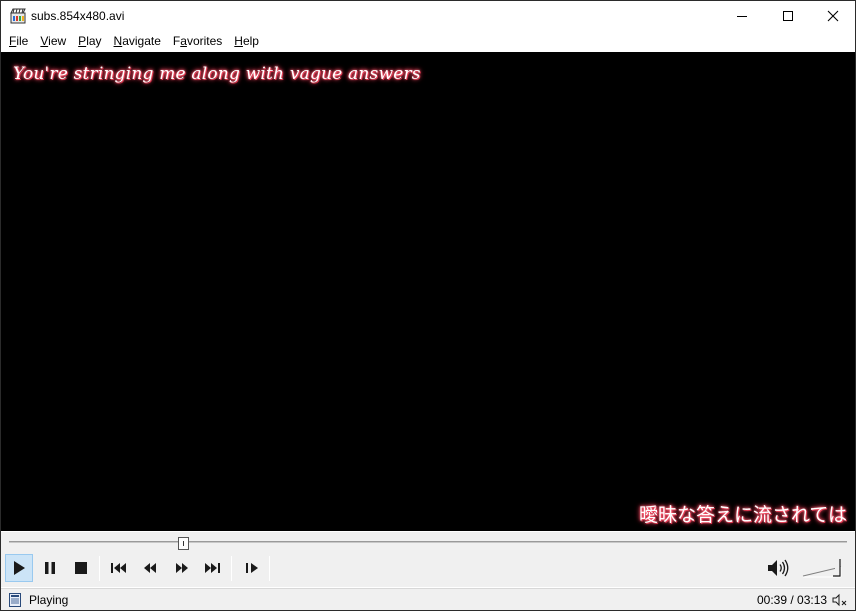  I want to click on close-button, so click(832, 16).